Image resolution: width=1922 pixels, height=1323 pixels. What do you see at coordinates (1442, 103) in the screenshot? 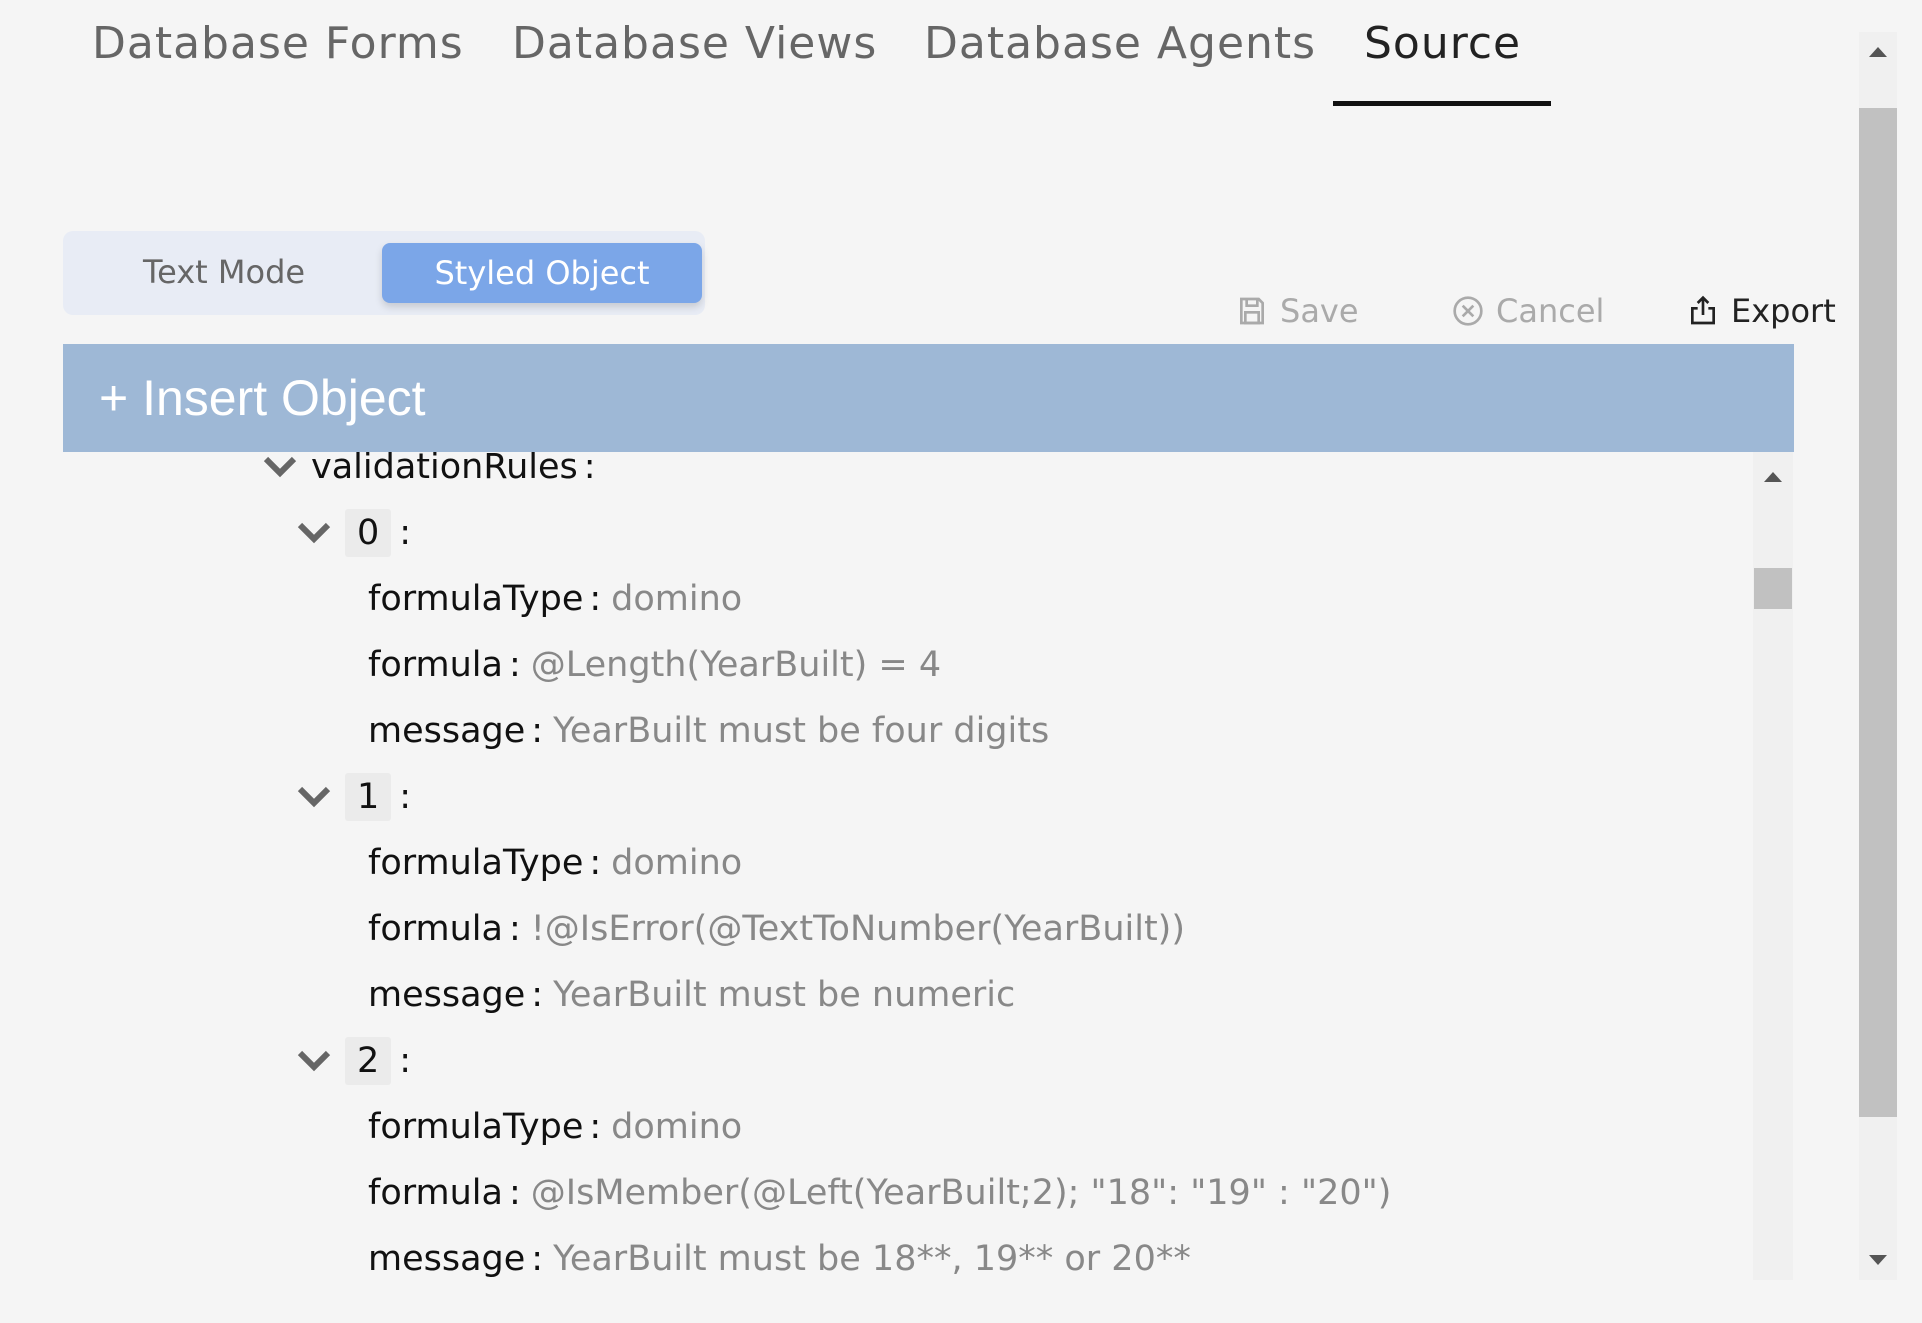
I see `active-tab-indicator` at bounding box center [1442, 103].